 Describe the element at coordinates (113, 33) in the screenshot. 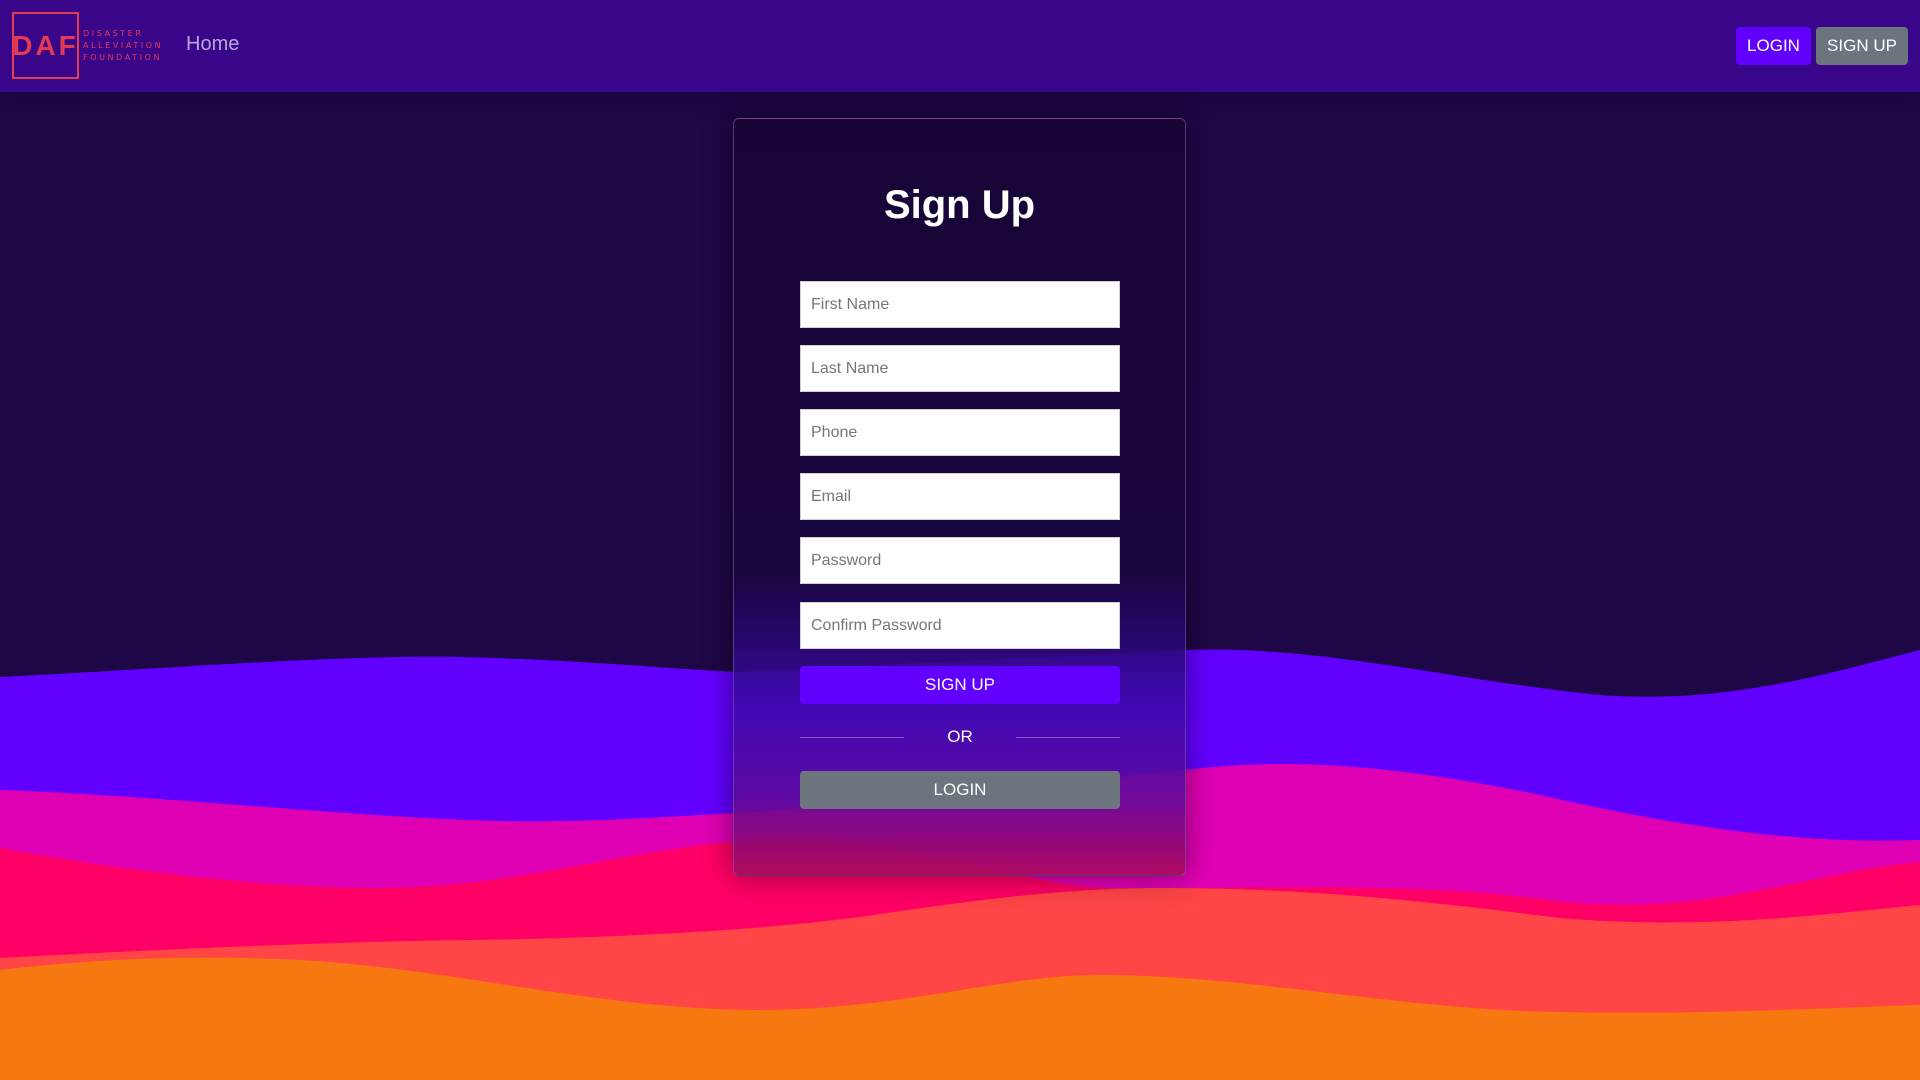

I see `logo-line-1: DISASTER` at that location.